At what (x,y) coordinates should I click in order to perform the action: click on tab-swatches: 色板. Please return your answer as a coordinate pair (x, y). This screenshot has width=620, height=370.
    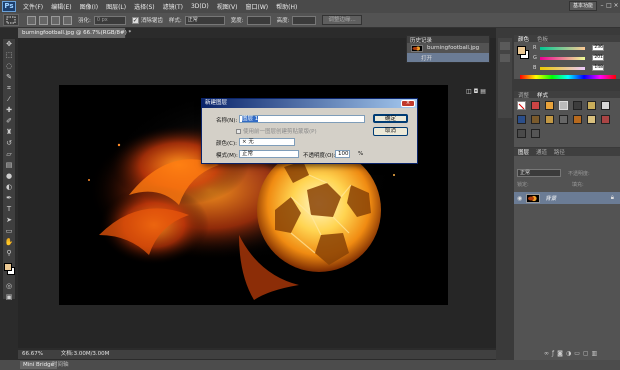
    Looking at the image, I should click on (539, 40).